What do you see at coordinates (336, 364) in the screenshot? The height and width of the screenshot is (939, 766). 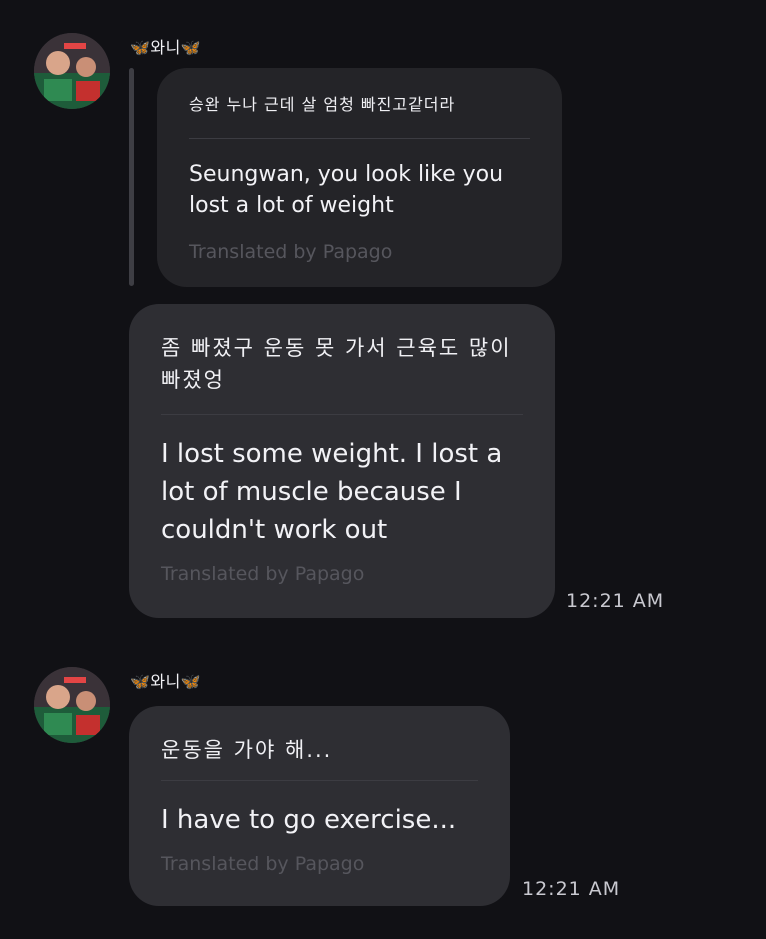 I see `original-text: 좀 빠졌구 운동 못 가서 근육도 많이 빠졌엉` at bounding box center [336, 364].